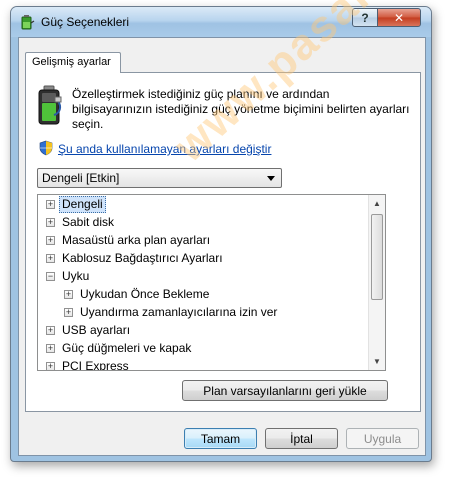 The width and height of the screenshot is (450, 480). Describe the element at coordinates (271, 178) in the screenshot. I see `chevron-down-icon` at that location.